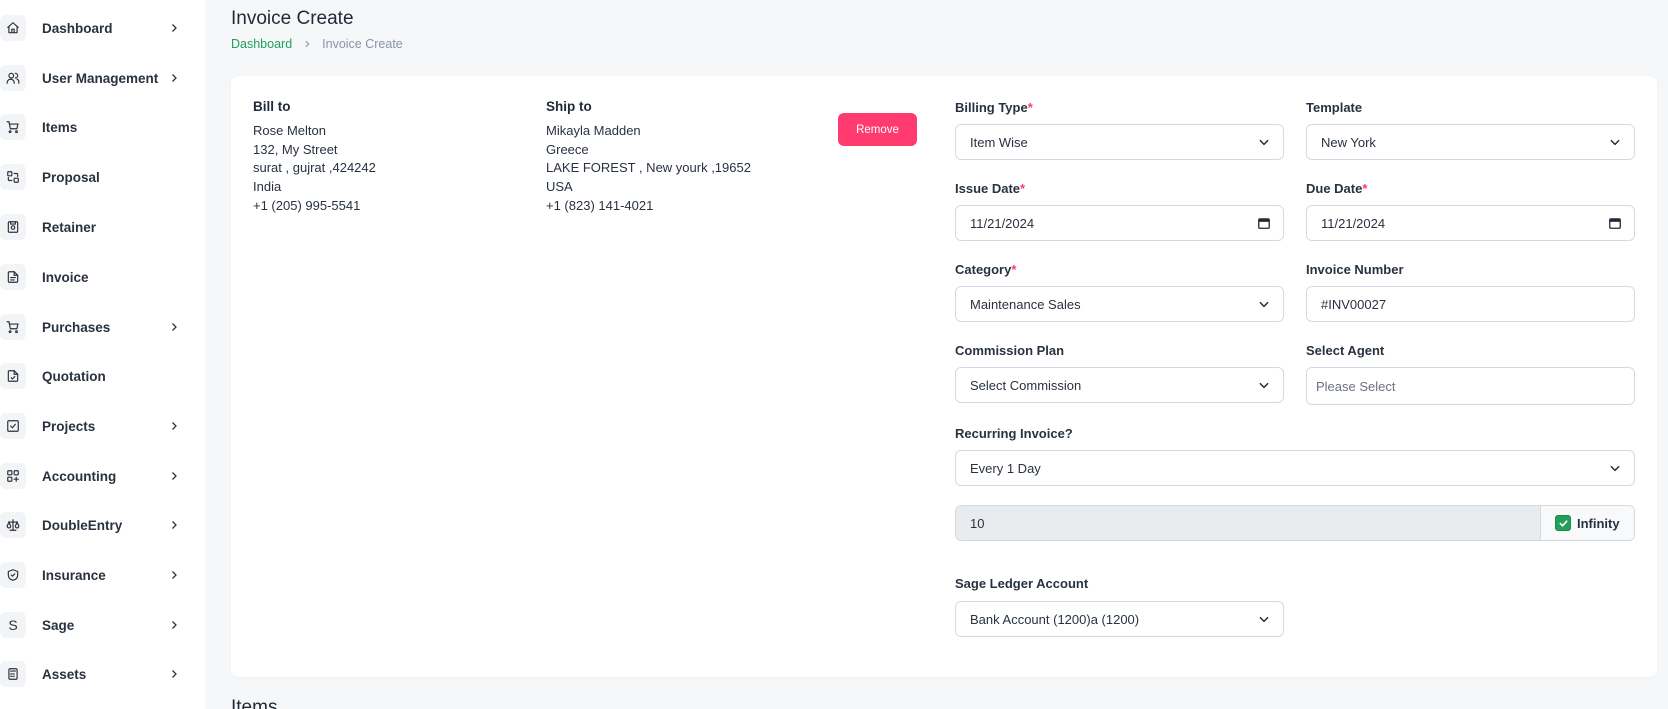  Describe the element at coordinates (1354, 304) in the screenshot. I see `invoice-number-value: #INV00027` at that location.